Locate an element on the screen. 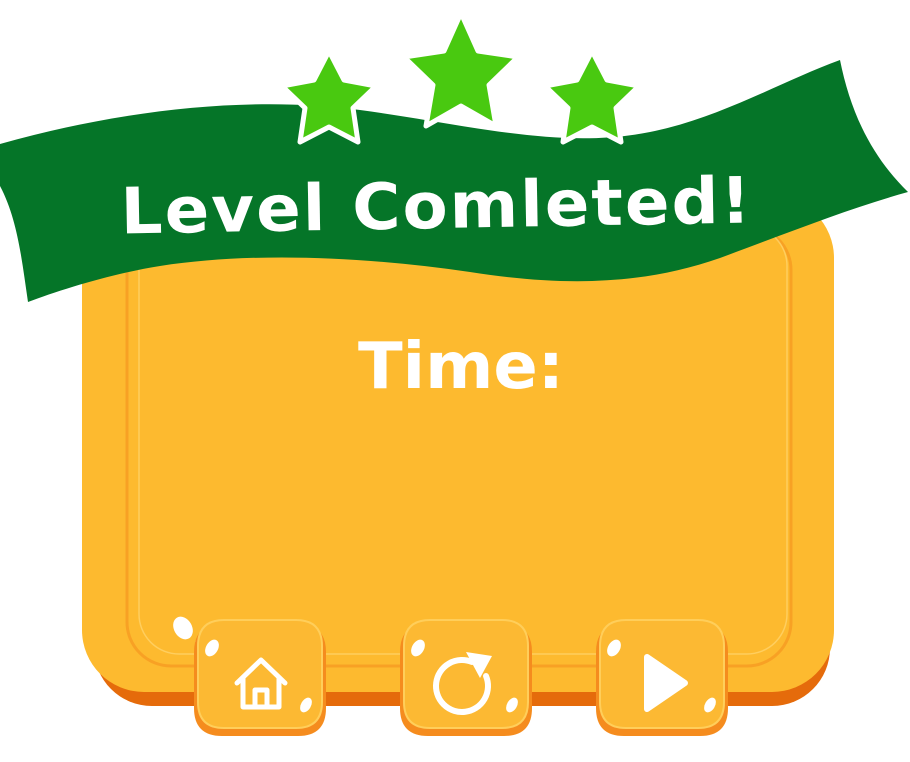  time-label: Time: is located at coordinates (461, 367).